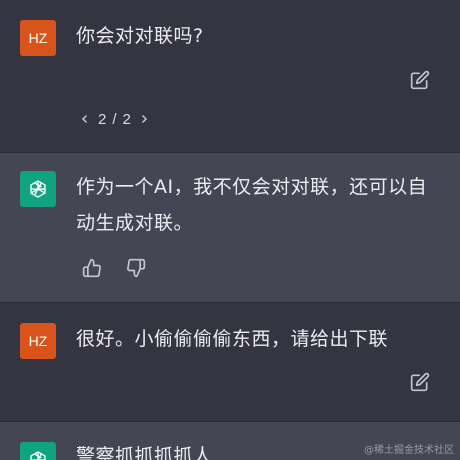 The height and width of the screenshot is (460, 460). I want to click on chevron-right-icon, so click(144, 119).